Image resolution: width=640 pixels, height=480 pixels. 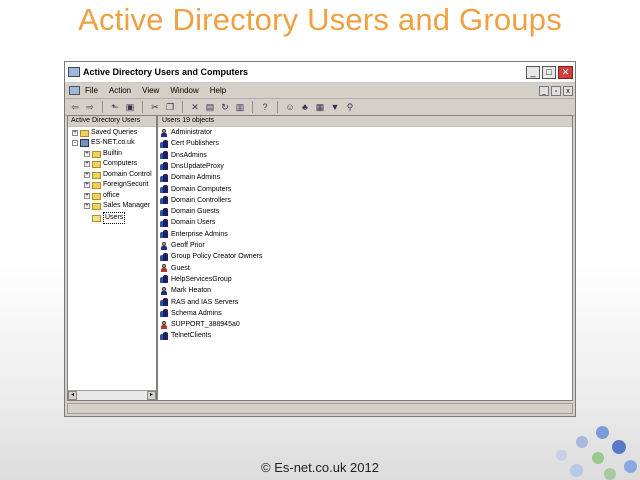 What do you see at coordinates (195, 189) in the screenshot?
I see `list-item: Domain Computers` at bounding box center [195, 189].